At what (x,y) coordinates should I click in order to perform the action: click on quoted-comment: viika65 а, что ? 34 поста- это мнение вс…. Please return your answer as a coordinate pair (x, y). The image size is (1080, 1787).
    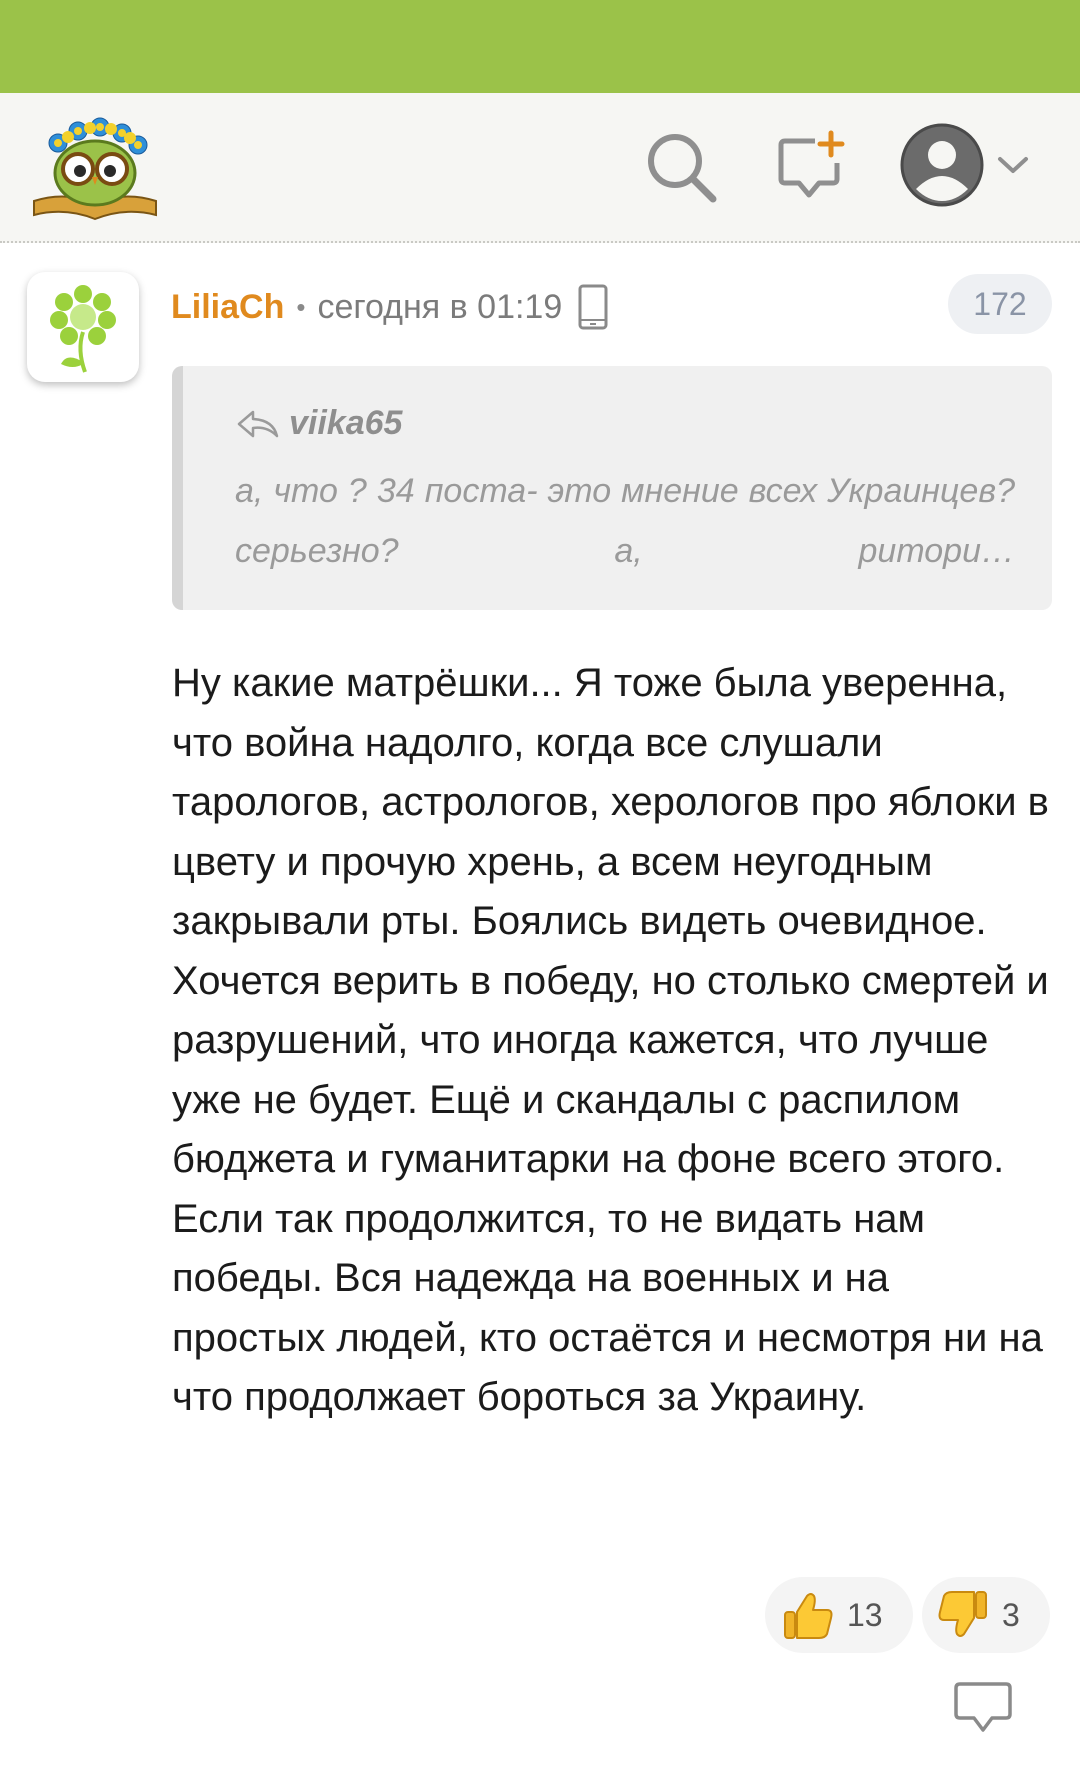
    Looking at the image, I should click on (612, 488).